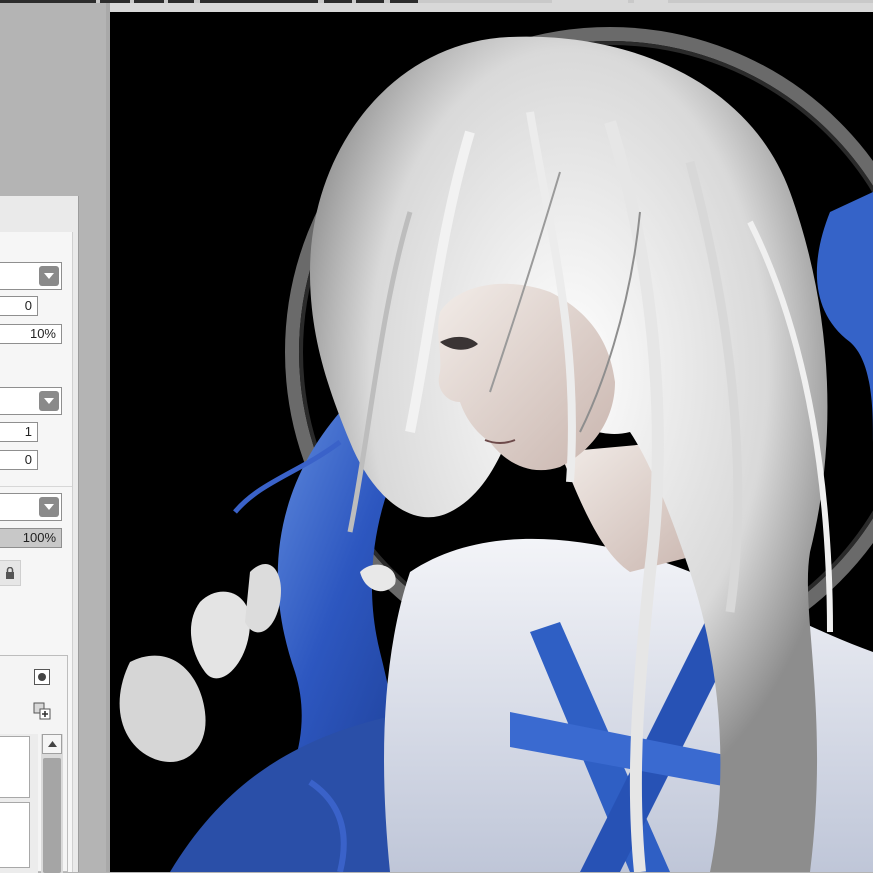 The image size is (873, 873). What do you see at coordinates (52, 815) in the screenshot?
I see `scroll-thumb` at bounding box center [52, 815].